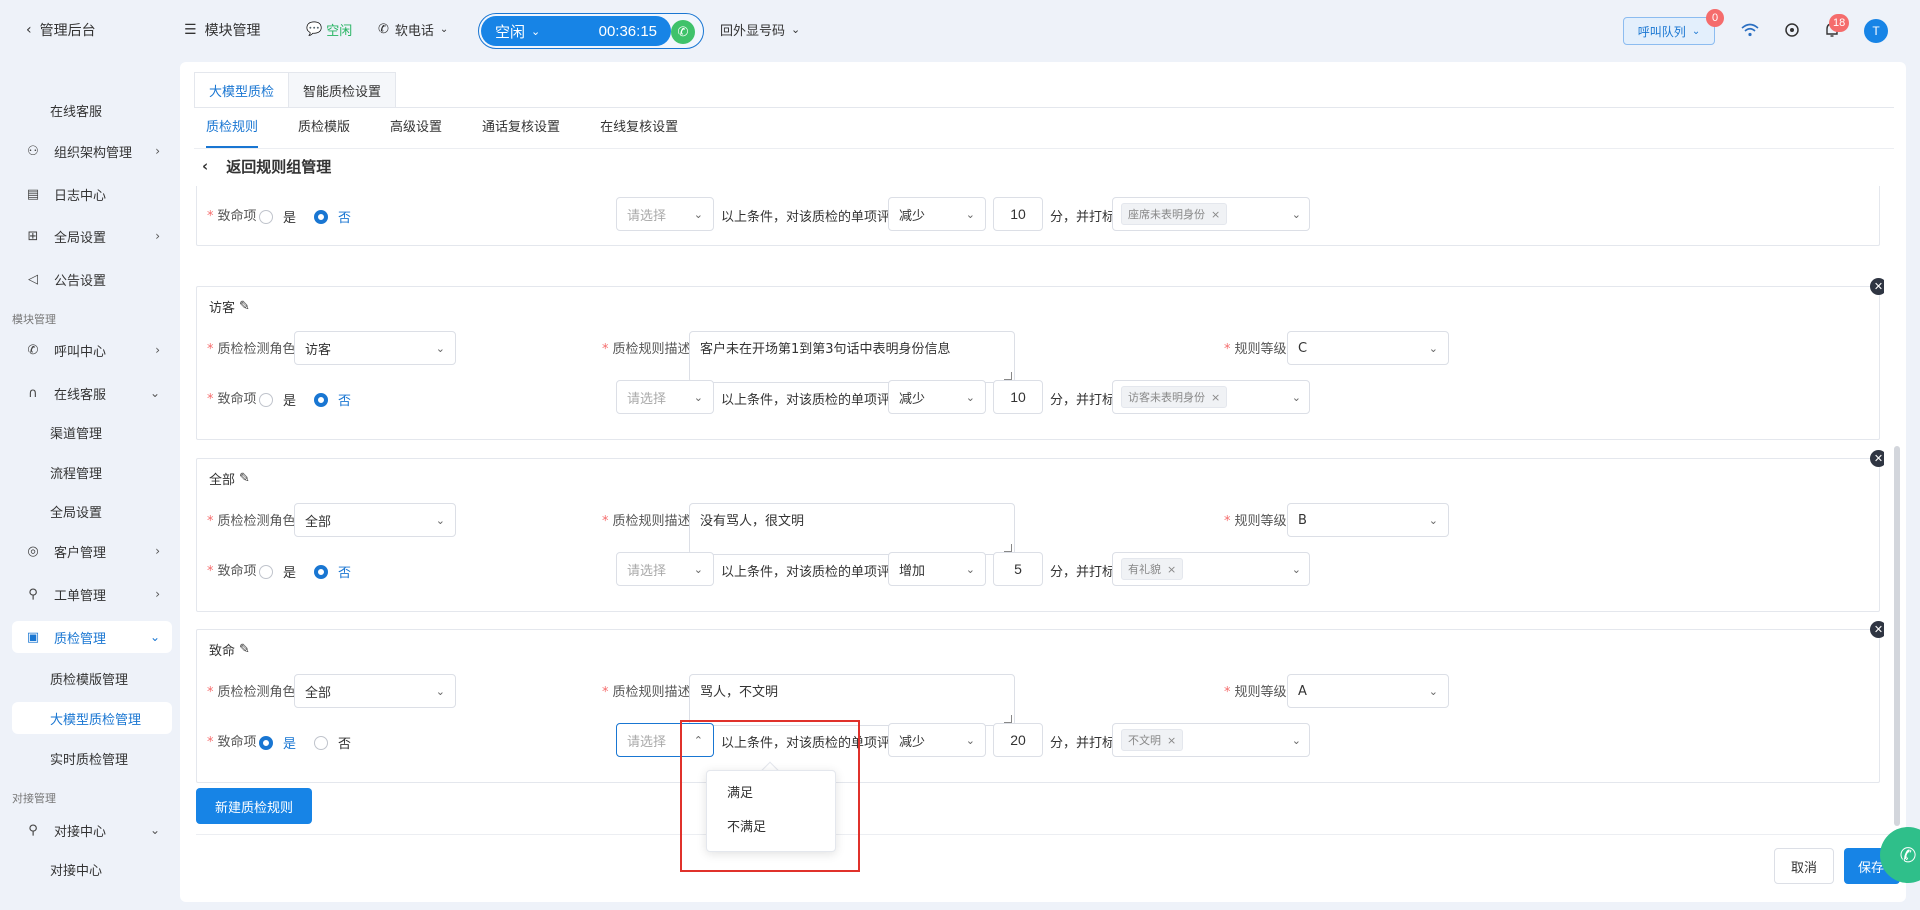 The height and width of the screenshot is (910, 1920). Describe the element at coordinates (92, 279) in the screenshot. I see `sidebar-item-announcement: ◁ 公告设置` at that location.